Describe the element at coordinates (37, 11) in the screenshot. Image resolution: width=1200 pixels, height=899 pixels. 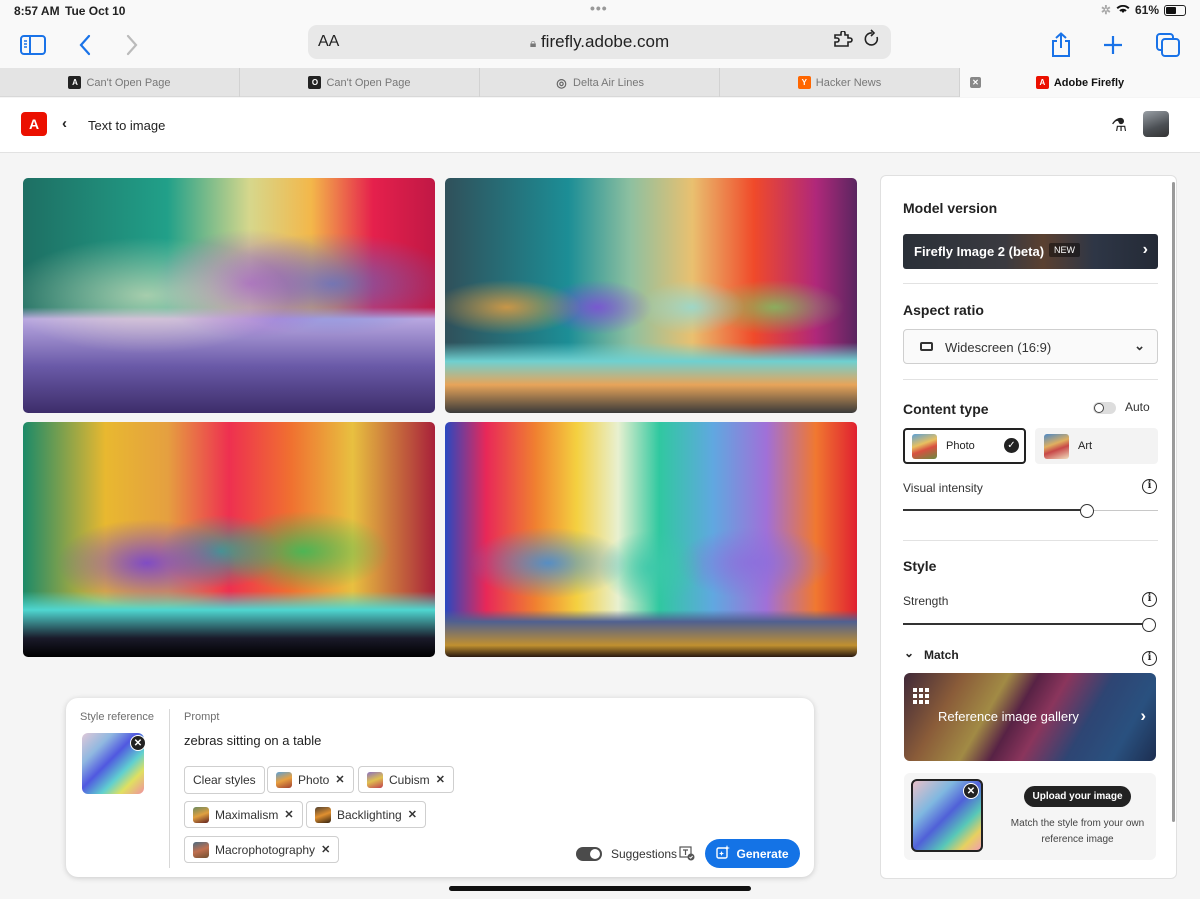
I see `status-time: 8:57 AM` at that location.